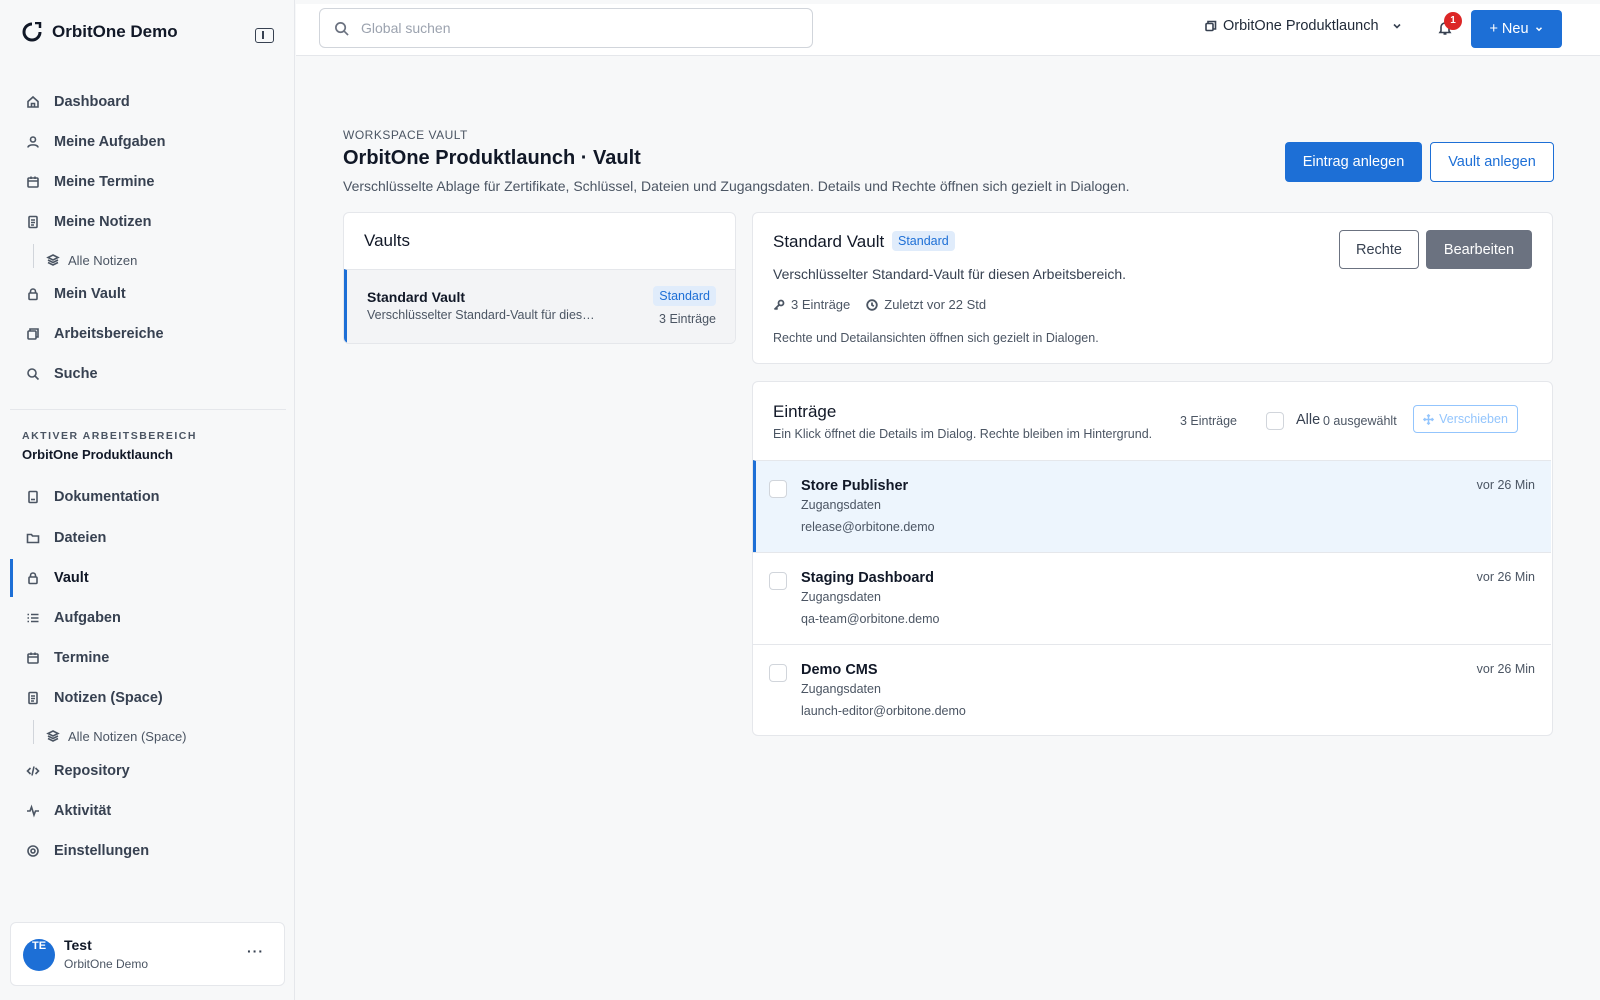  Describe the element at coordinates (148, 578) in the screenshot. I see `sidebar-item-vault: Vault` at that location.